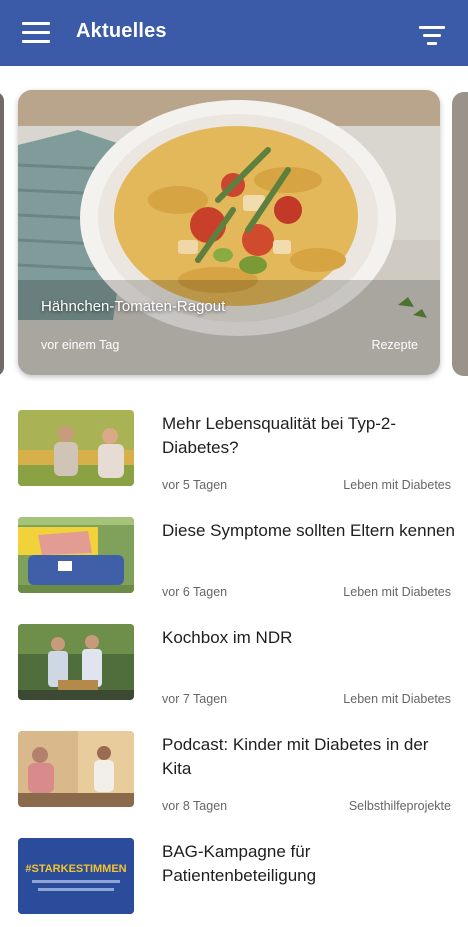 The height and width of the screenshot is (927, 468). What do you see at coordinates (80, 345) in the screenshot?
I see `featured-time: vor einem Tag` at bounding box center [80, 345].